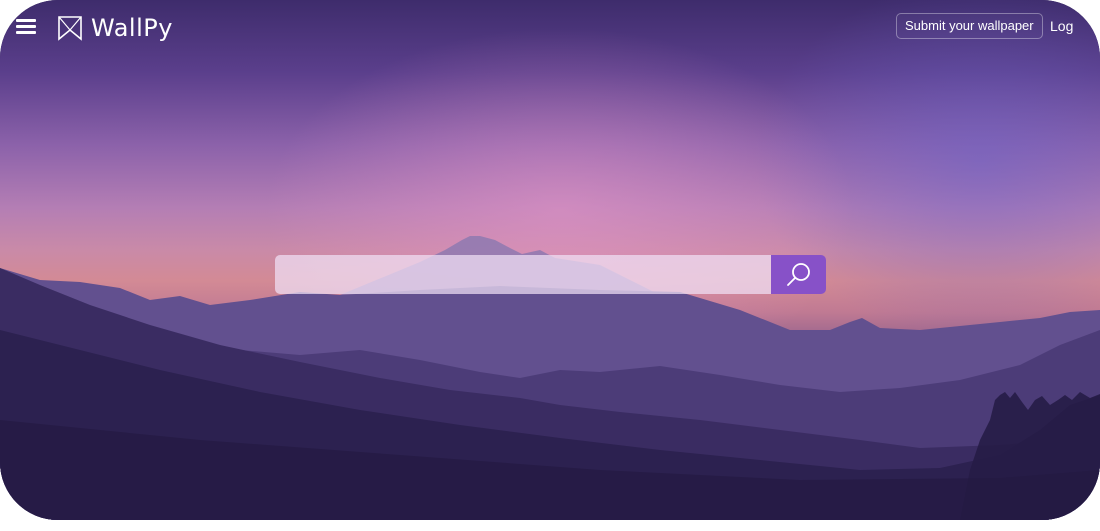 Image resolution: width=1100 pixels, height=531 pixels. What do you see at coordinates (26, 27) in the screenshot?
I see `hamburger-menu-icon` at bounding box center [26, 27].